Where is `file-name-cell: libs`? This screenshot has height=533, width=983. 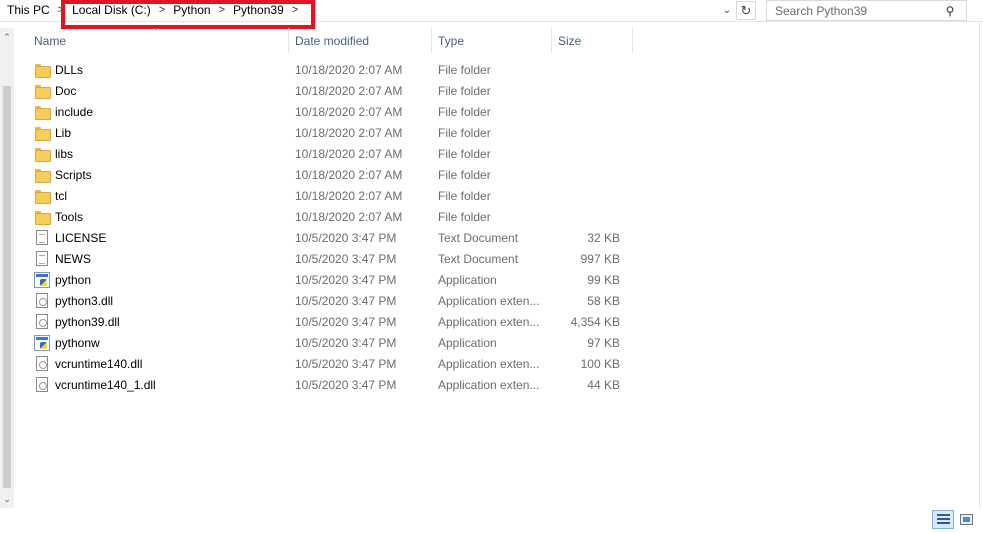 file-name-cell: libs is located at coordinates (151, 154).